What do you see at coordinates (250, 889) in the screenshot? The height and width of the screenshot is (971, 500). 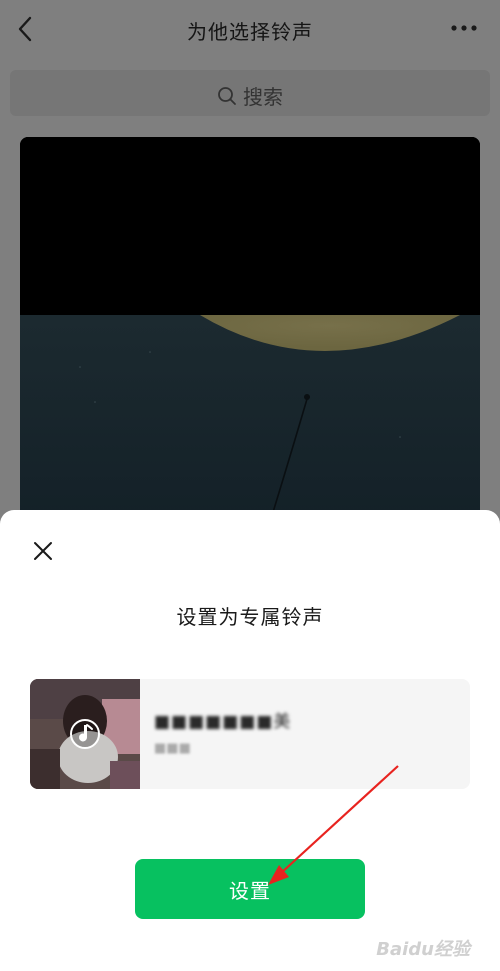 I see `set-ringtone-button: 设置` at bounding box center [250, 889].